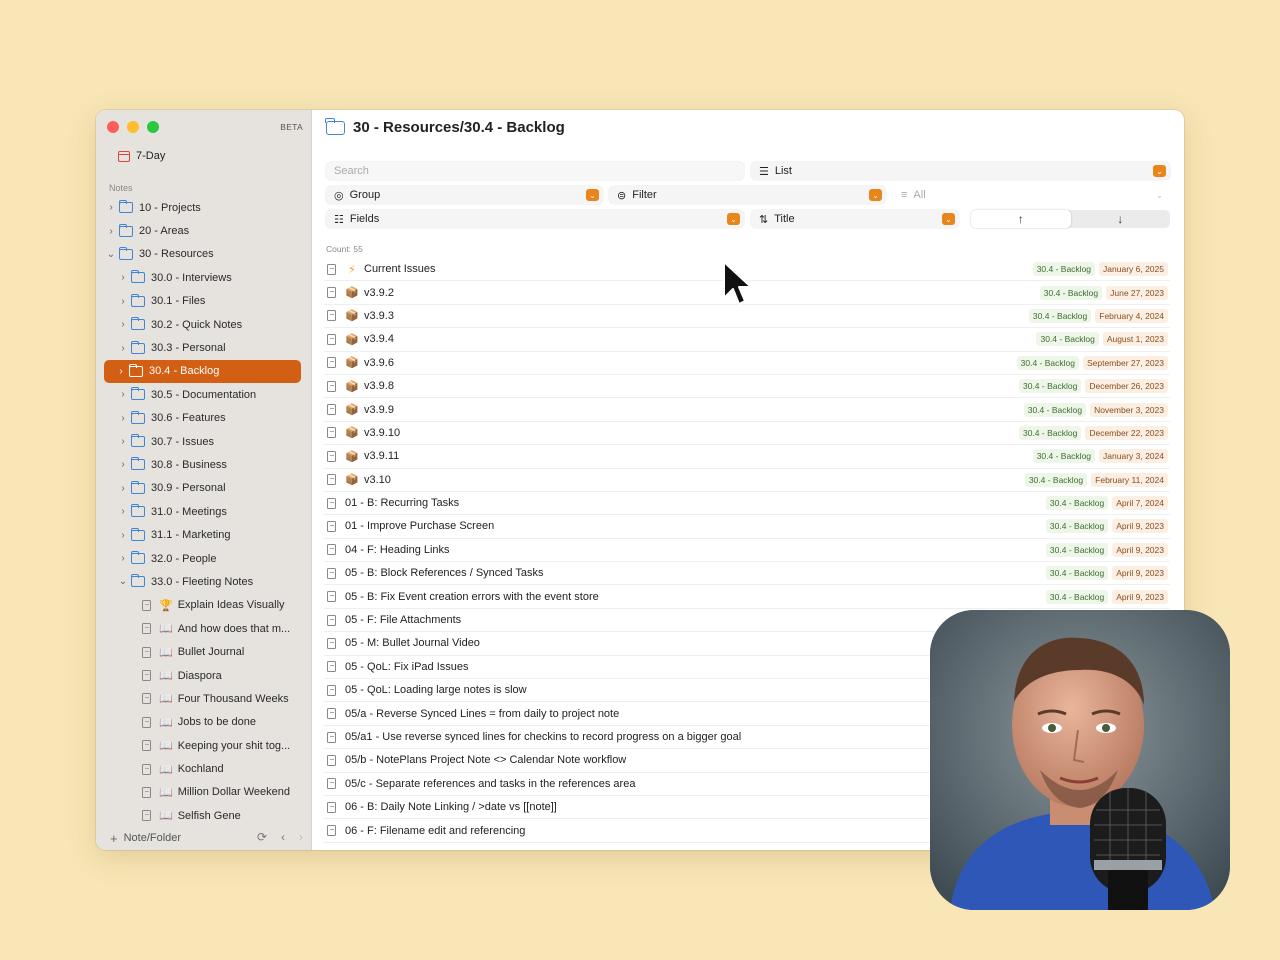 The image size is (1280, 960). What do you see at coordinates (747, 387) in the screenshot?
I see `note-row: 📦 v3.9.8 30.4 - Backlog December 26, 2023` at bounding box center [747, 387].